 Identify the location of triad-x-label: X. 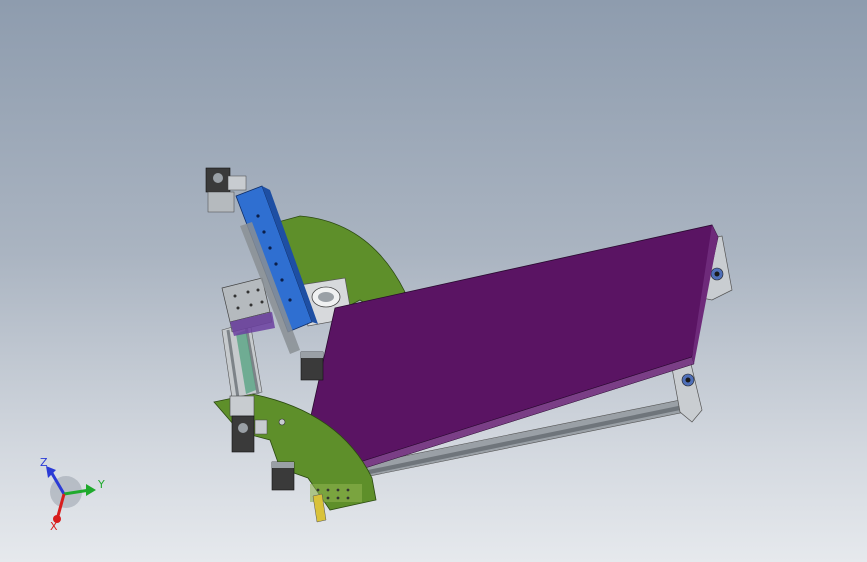
(54, 526).